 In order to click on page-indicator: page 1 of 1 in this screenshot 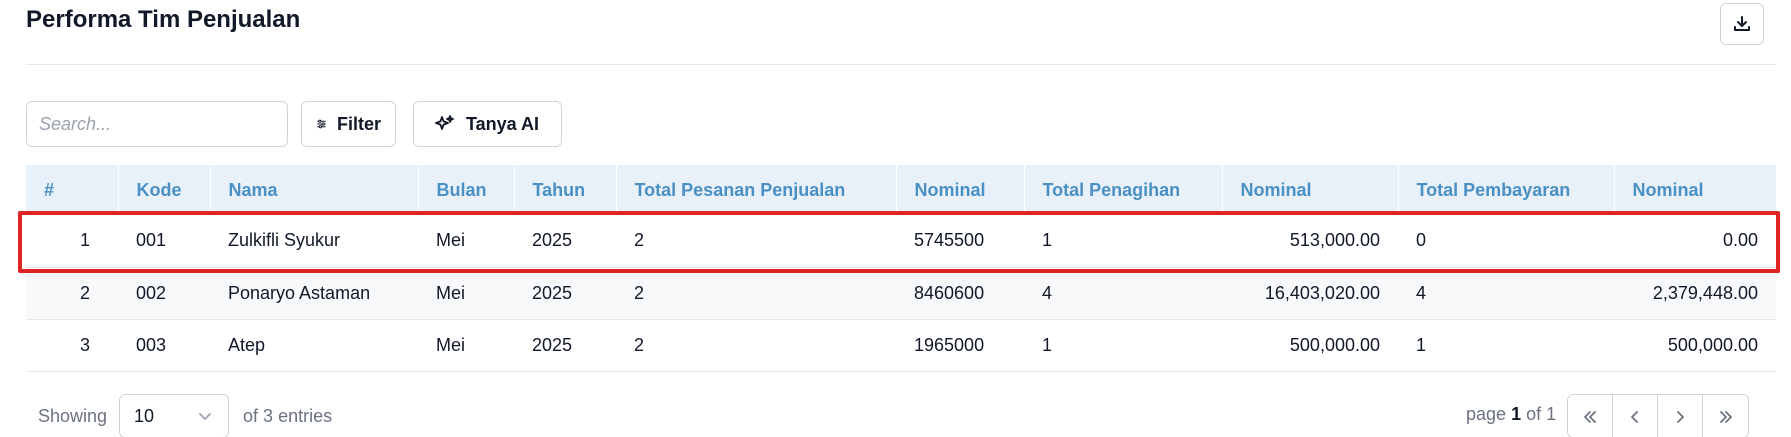, I will do `click(1511, 414)`.